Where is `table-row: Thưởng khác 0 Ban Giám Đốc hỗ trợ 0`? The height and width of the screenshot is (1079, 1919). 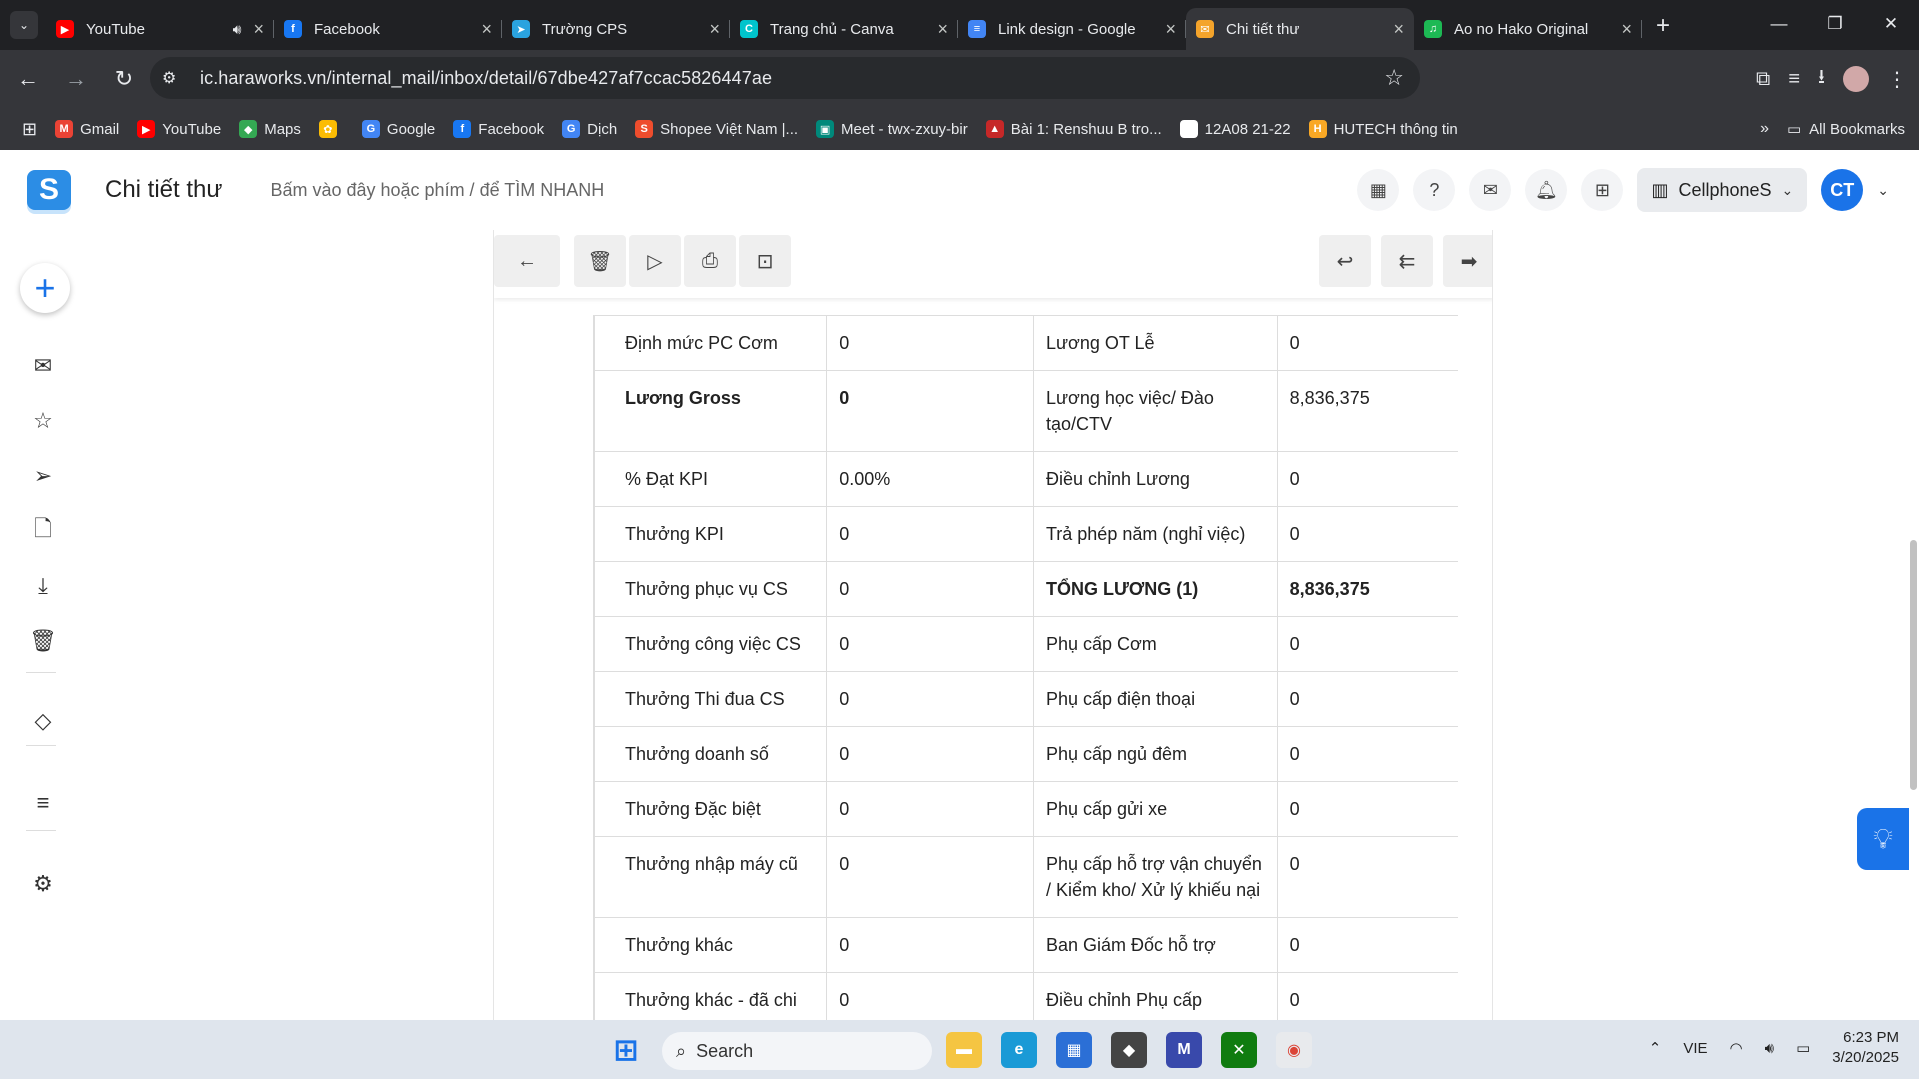
table-row: Thưởng khác 0 Ban Giám Đốc hỗ trợ 0 is located at coordinates (1025, 945).